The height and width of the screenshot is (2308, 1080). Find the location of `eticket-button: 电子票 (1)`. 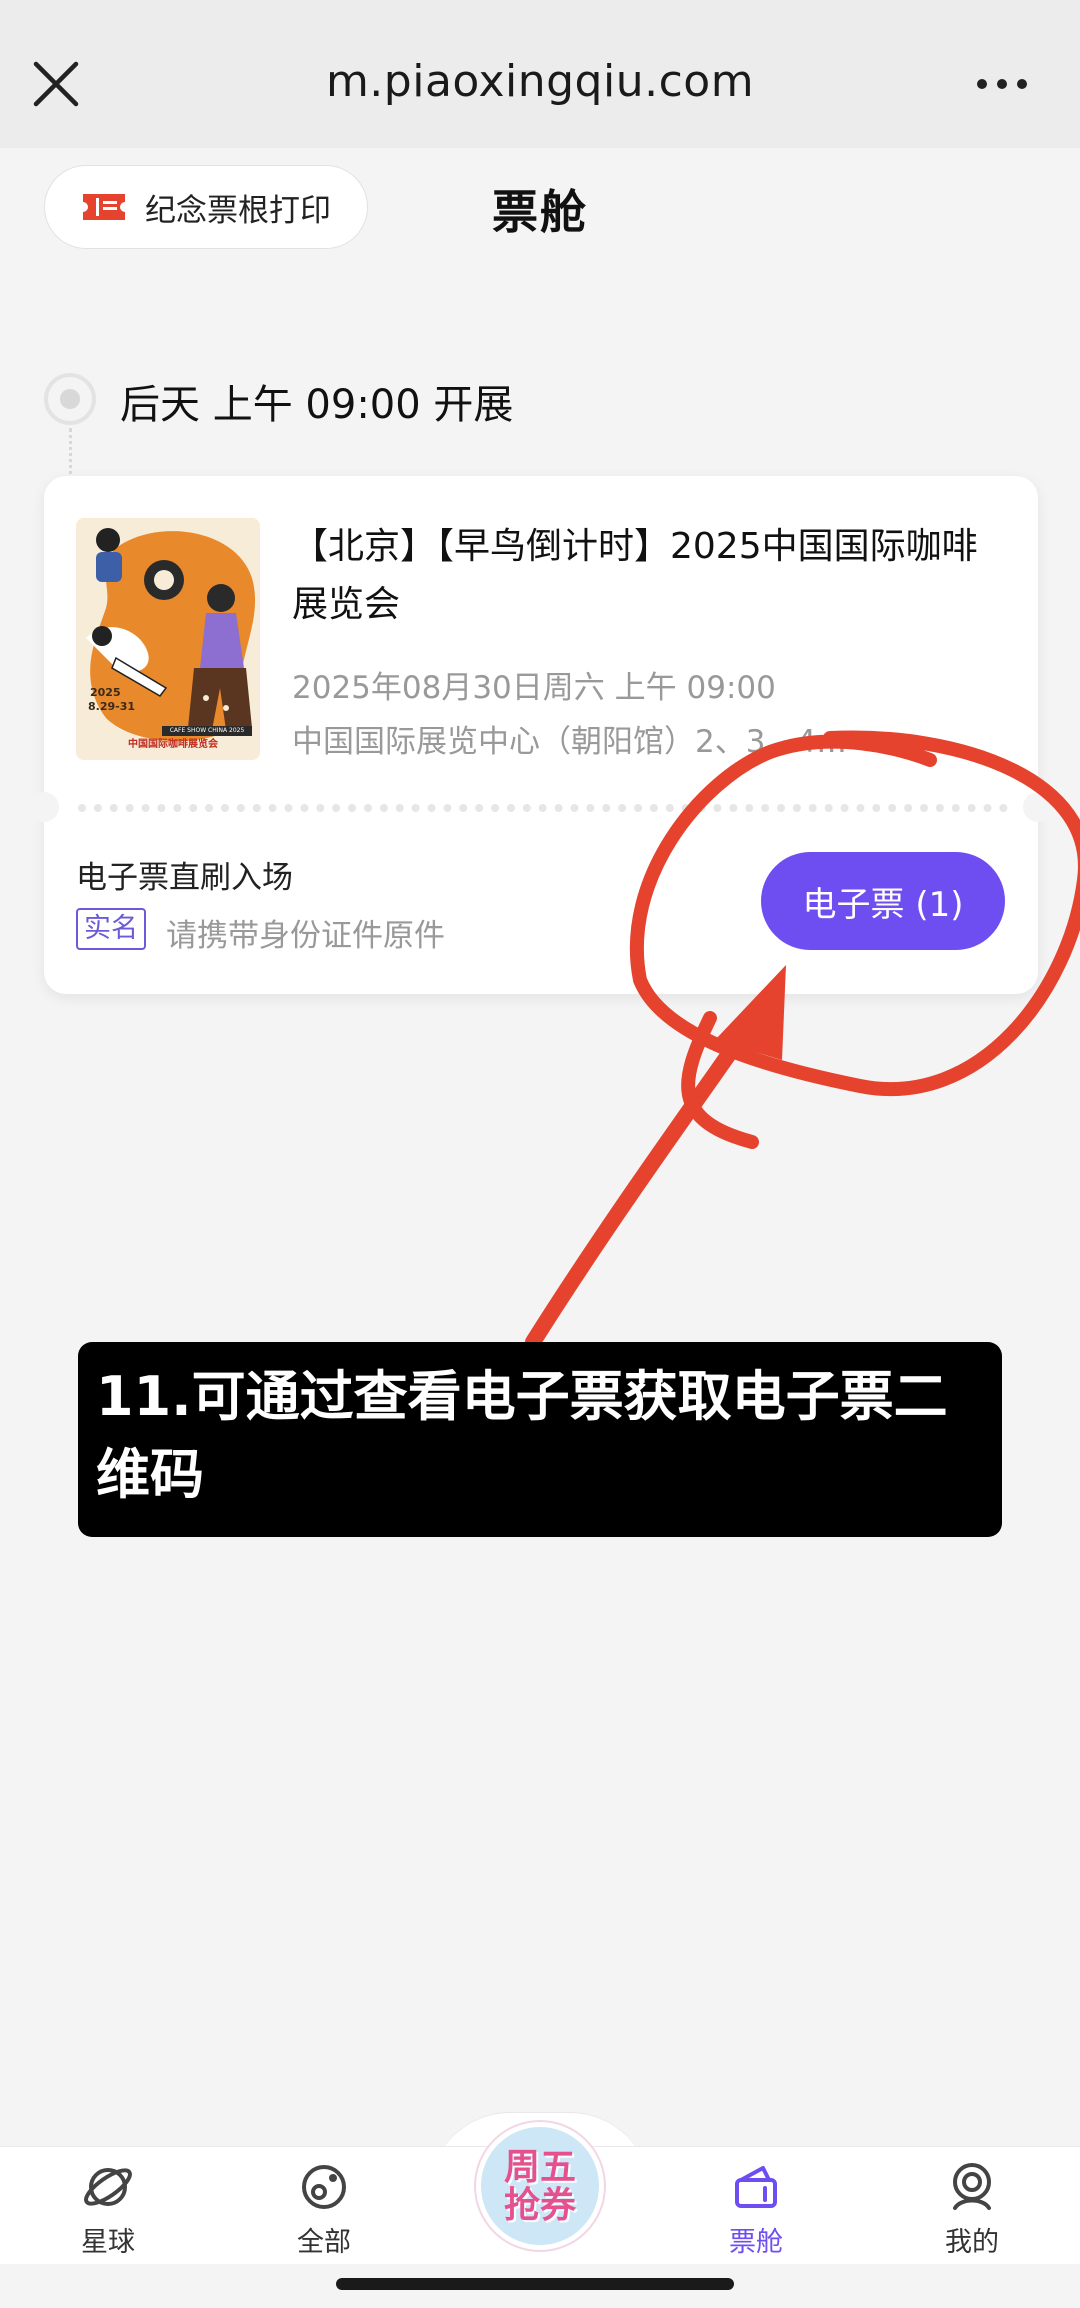

eticket-button: 电子票 (1) is located at coordinates (883, 901).